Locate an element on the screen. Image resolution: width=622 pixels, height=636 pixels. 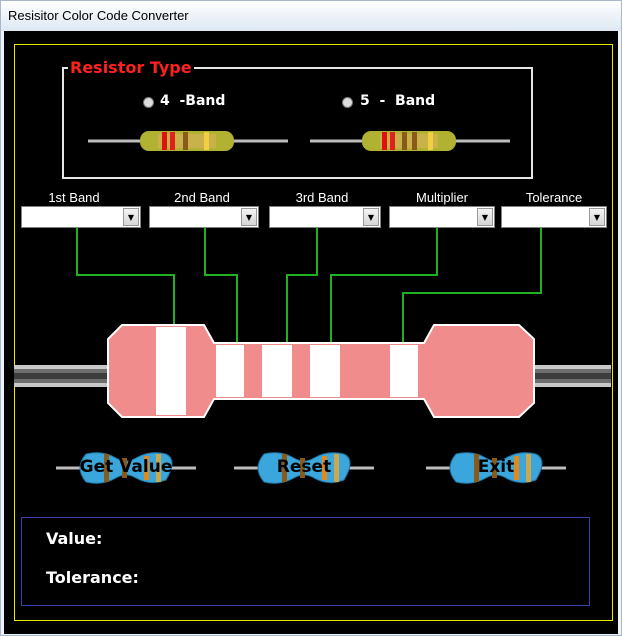
result-panel is located at coordinates (305, 561).